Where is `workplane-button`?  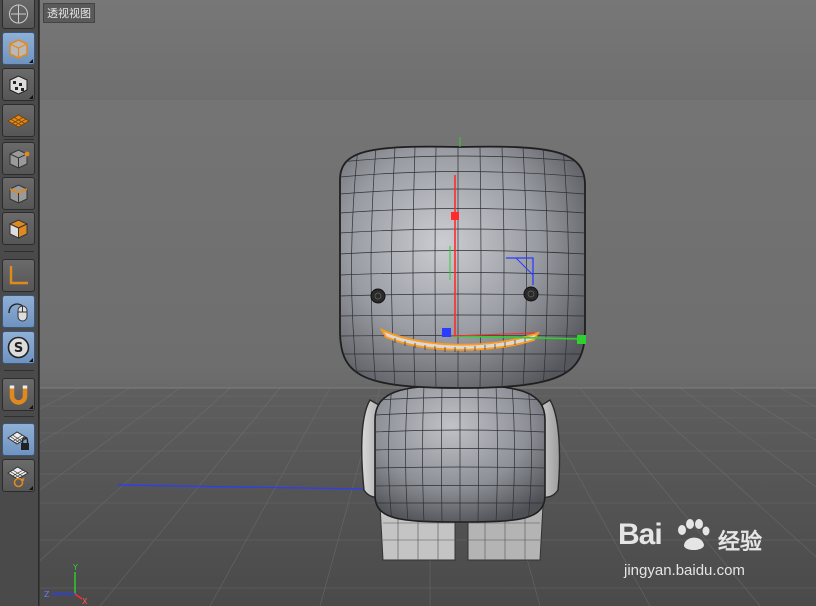 workplane-button is located at coordinates (18, 120).